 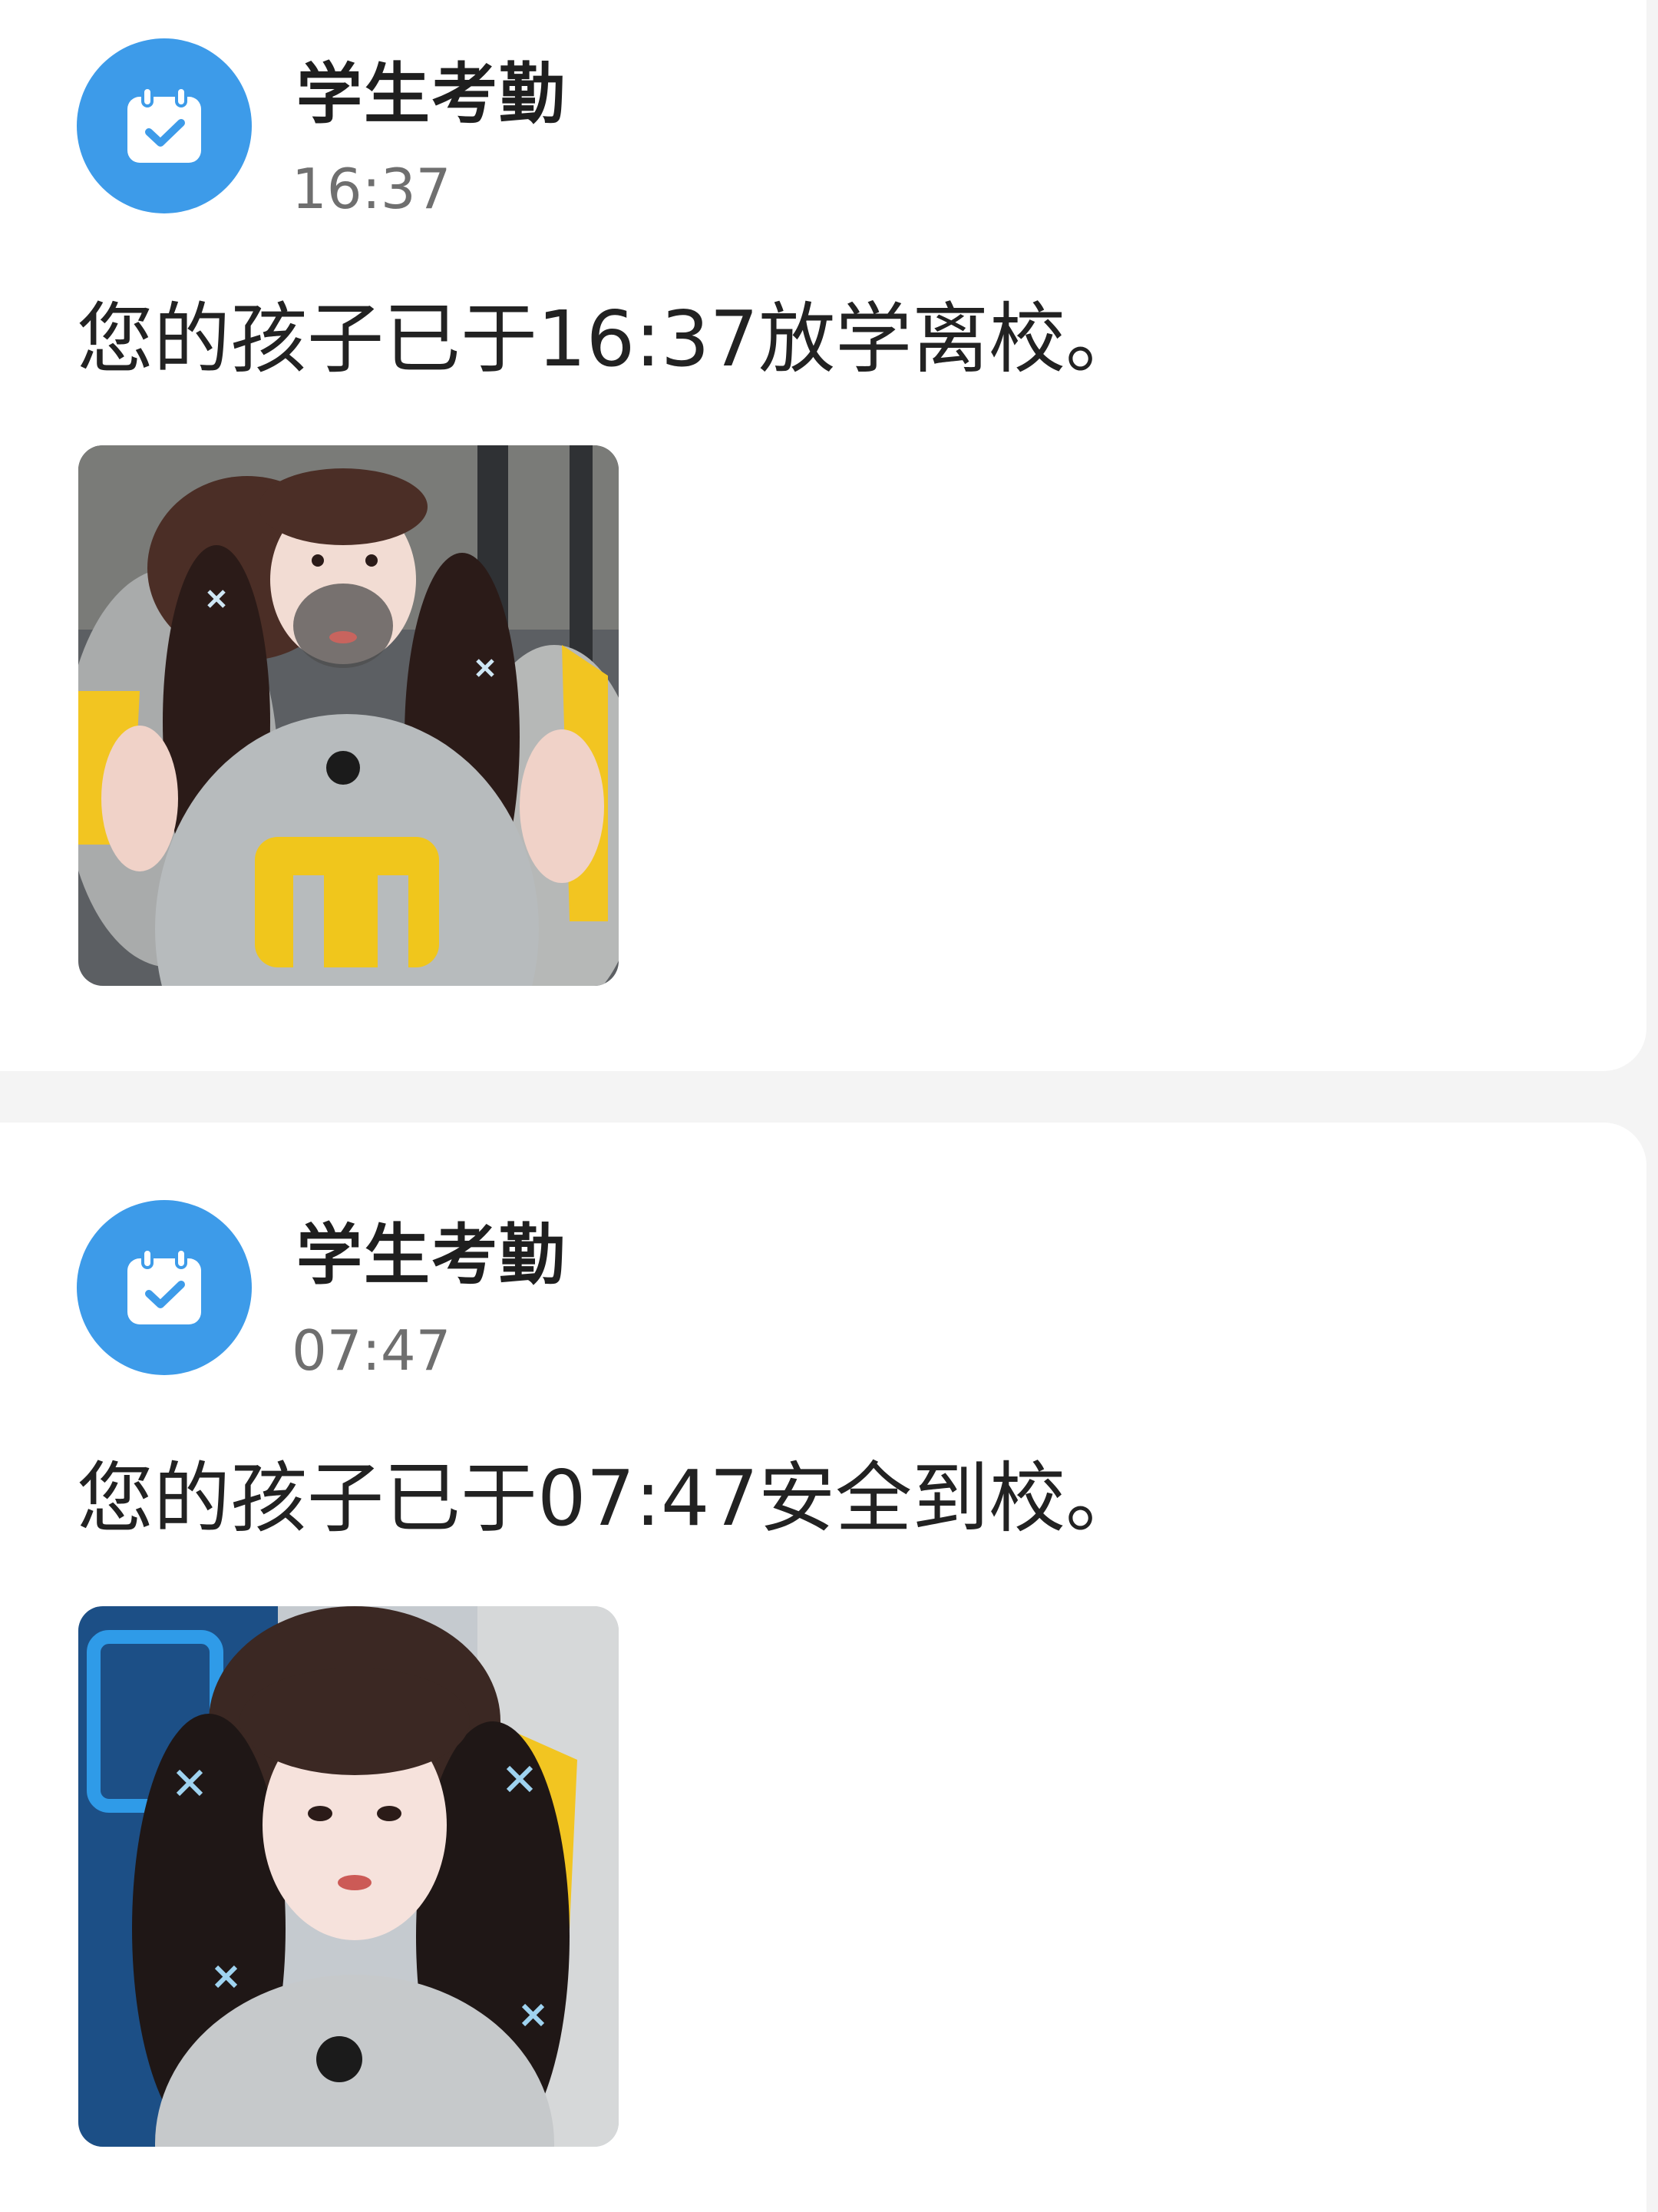 What do you see at coordinates (610, 1498) in the screenshot?
I see `notification-message: 您的孩子已于07:47安全到校。` at bounding box center [610, 1498].